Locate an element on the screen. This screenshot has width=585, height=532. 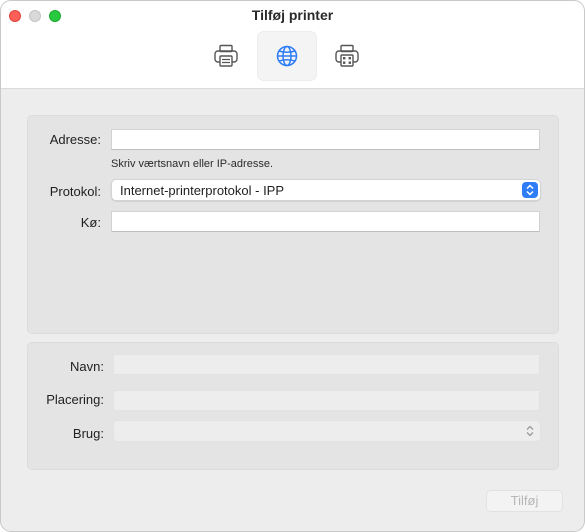
printer-grid-icon is located at coordinates (347, 55).